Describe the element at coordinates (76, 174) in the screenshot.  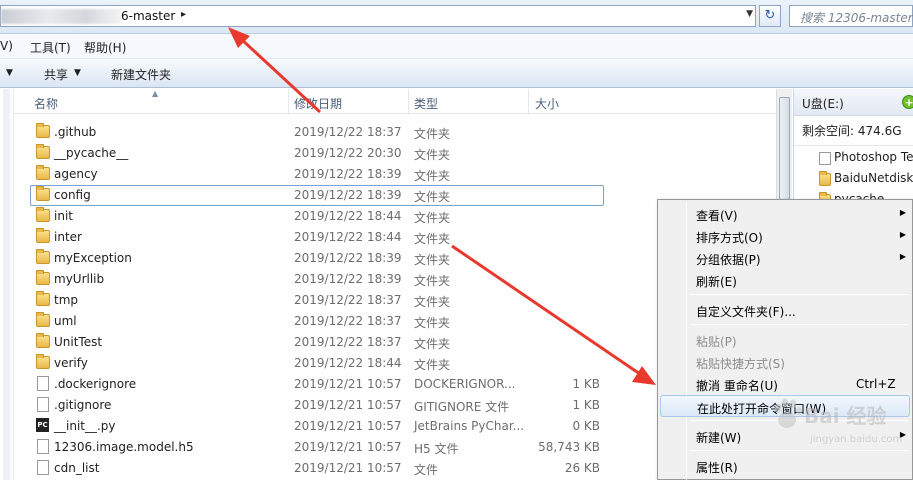
I see `file-name: agency` at that location.